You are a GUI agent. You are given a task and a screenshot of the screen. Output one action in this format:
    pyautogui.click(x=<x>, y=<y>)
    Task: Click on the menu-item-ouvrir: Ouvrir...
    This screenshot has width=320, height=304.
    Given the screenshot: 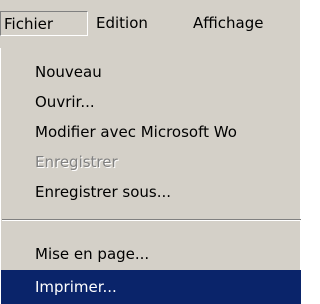 What is the action you would take?
    pyautogui.click(x=151, y=102)
    